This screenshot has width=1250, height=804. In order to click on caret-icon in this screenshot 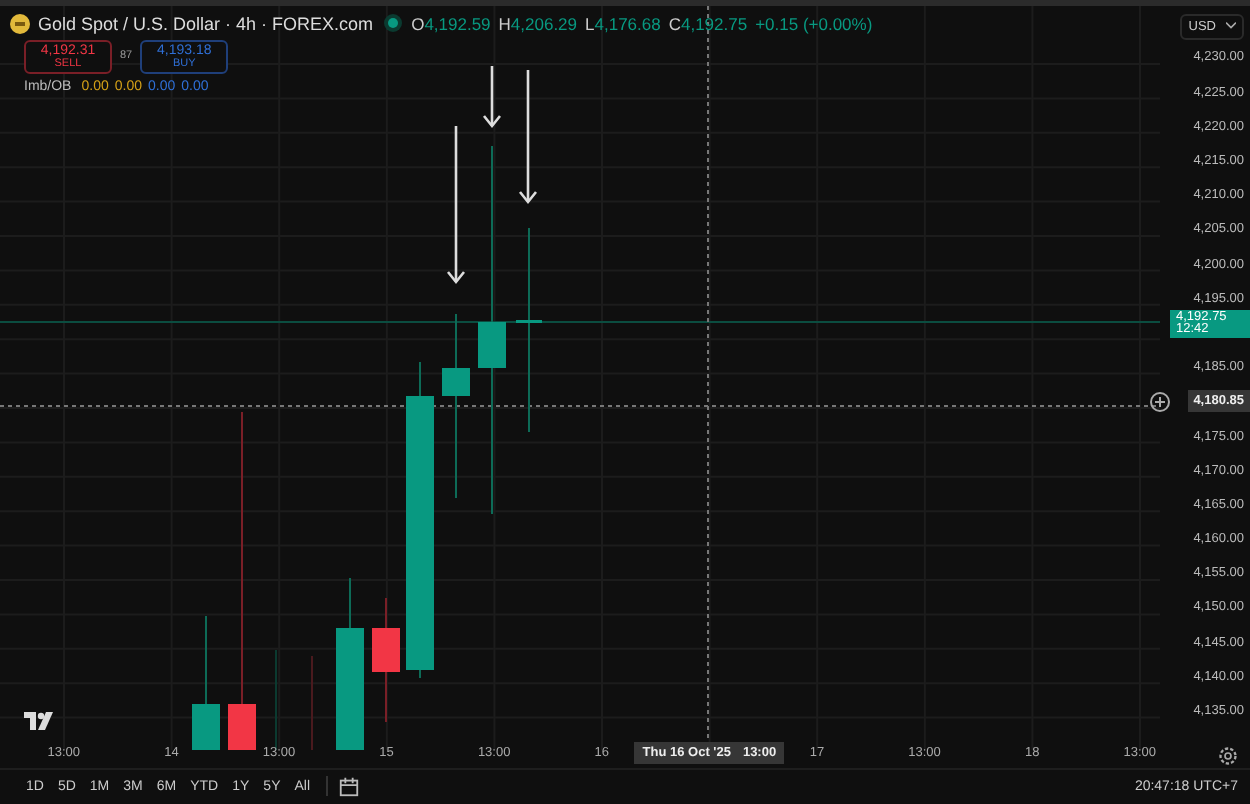, I will do `click(1231, 26)`.